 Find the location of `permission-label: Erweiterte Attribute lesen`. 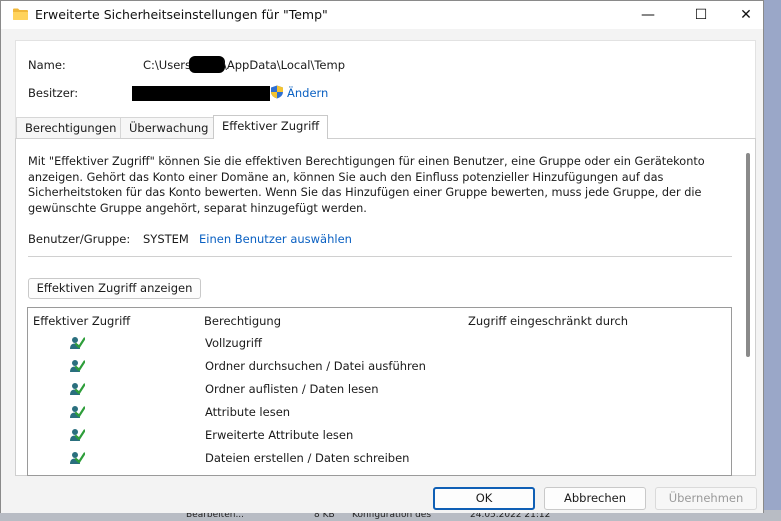

permission-label: Erweiterte Attribute lesen is located at coordinates (279, 435).